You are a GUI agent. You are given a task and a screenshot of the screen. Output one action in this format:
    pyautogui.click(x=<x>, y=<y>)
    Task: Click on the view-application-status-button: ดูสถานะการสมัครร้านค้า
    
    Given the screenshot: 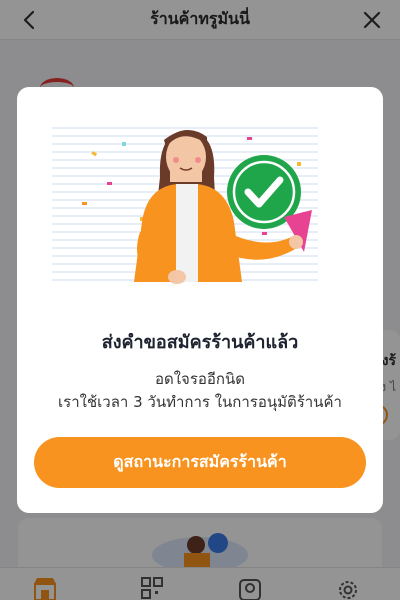 What is the action you would take?
    pyautogui.click(x=200, y=462)
    